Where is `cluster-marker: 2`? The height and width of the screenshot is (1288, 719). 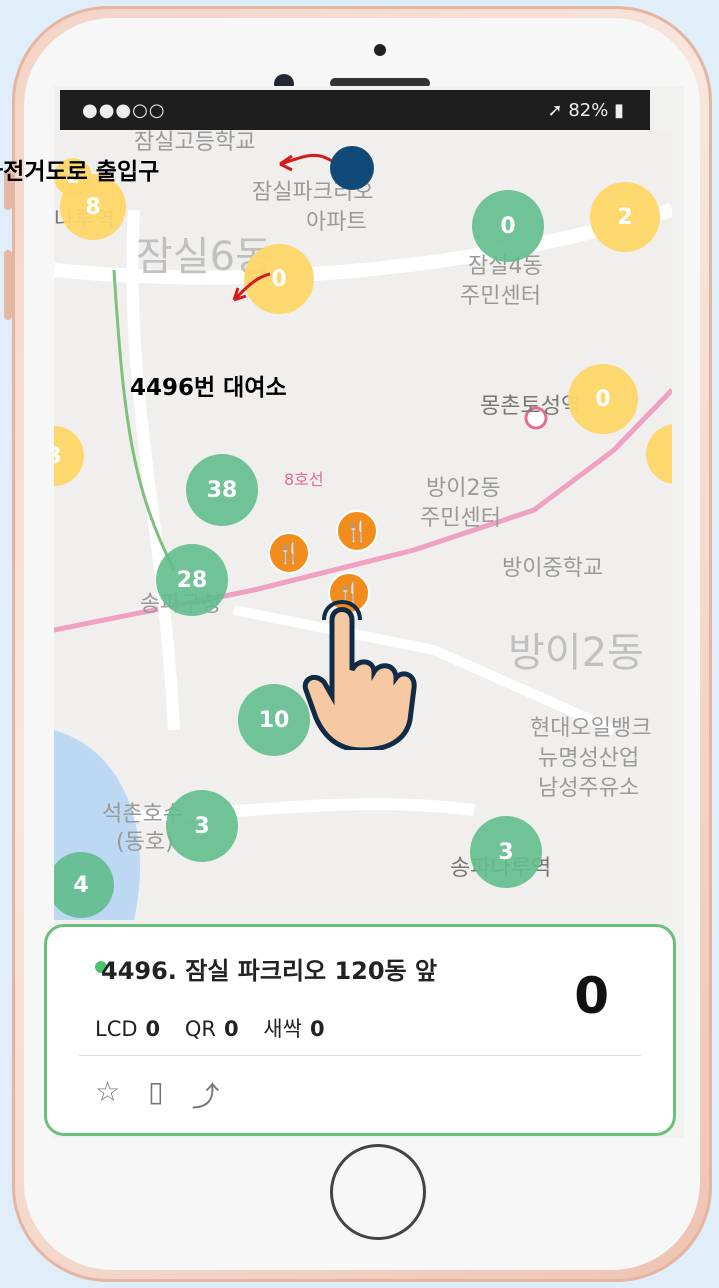 cluster-marker: 2 is located at coordinates (625, 217).